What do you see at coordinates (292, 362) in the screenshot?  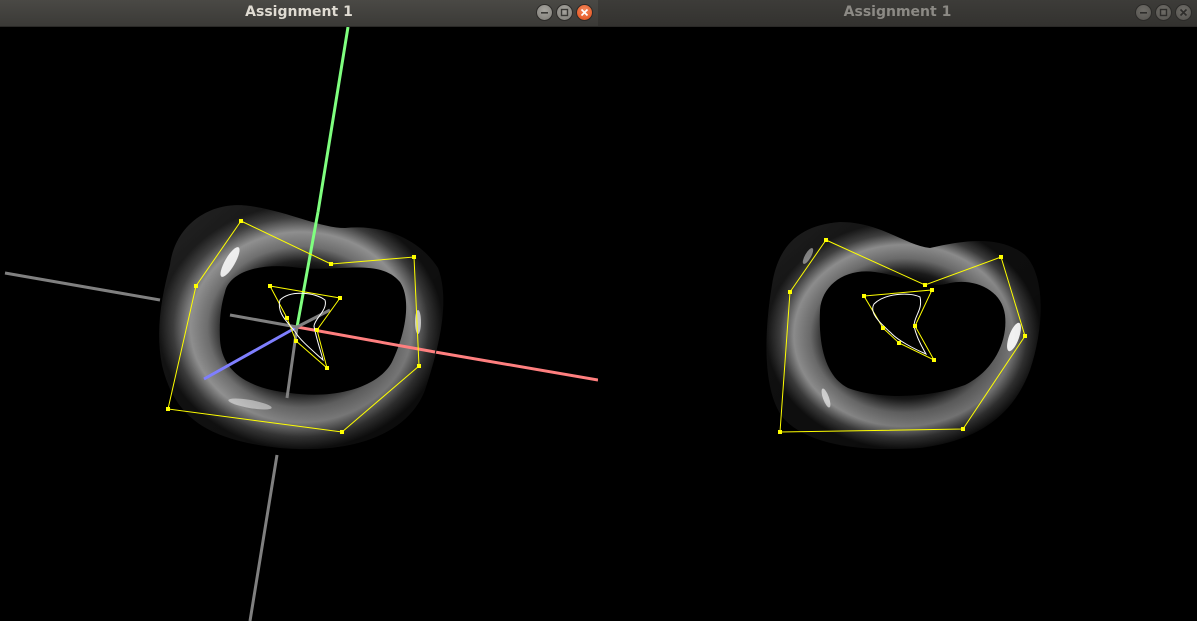 I see `axis-neg-y-inner` at bounding box center [292, 362].